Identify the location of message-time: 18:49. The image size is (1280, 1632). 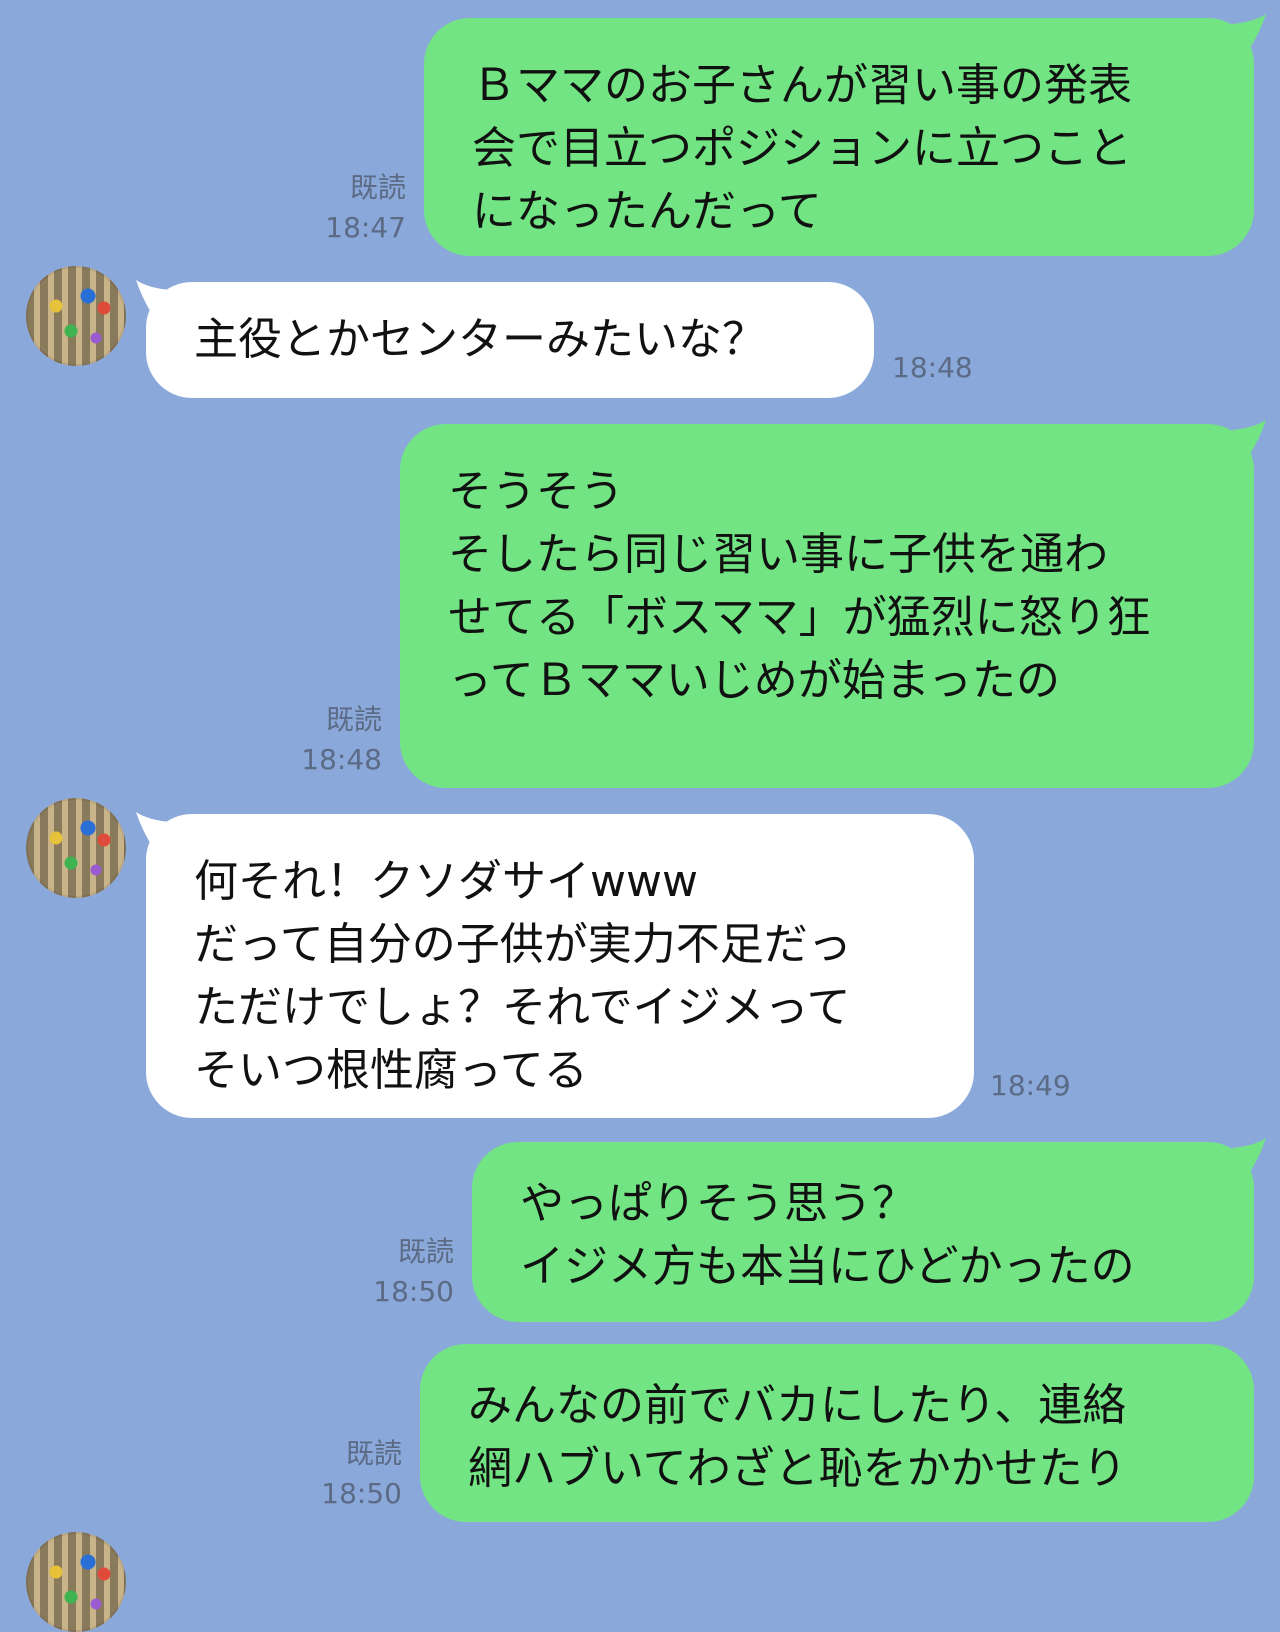
(1030, 1085).